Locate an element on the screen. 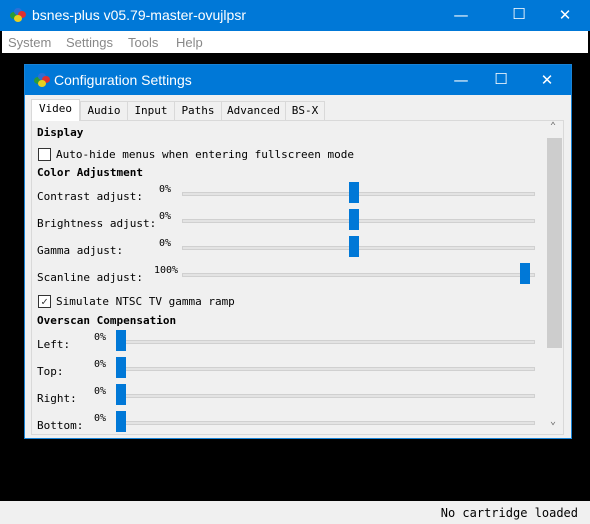 This screenshot has height=524, width=590. contrast-label: Contrast adjust: is located at coordinates (90, 196).